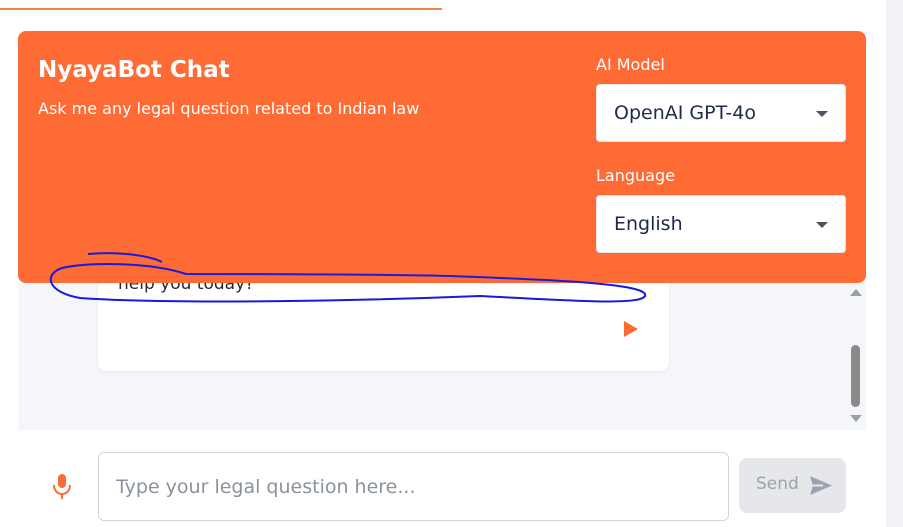  Describe the element at coordinates (855, 376) in the screenshot. I see `scroll-thumb` at that location.